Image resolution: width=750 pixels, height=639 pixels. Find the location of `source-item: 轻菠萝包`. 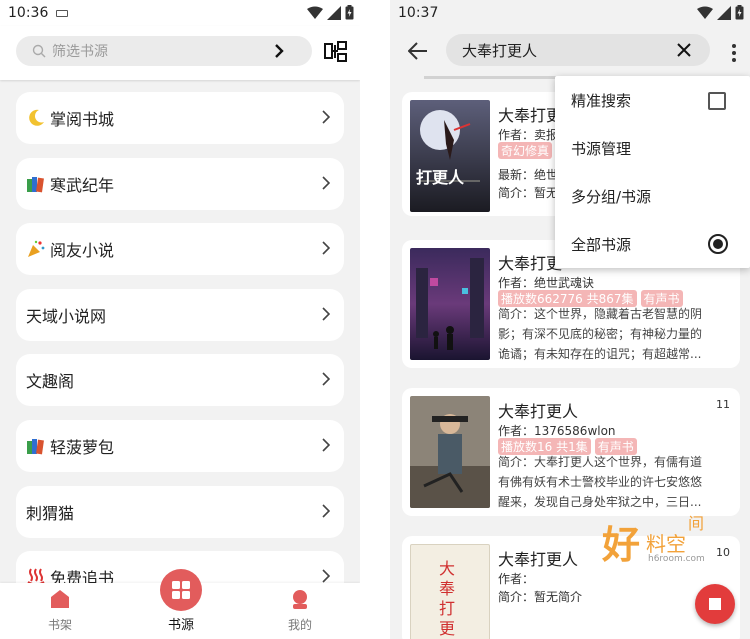

source-item: 轻菠萝包 is located at coordinates (180, 445).